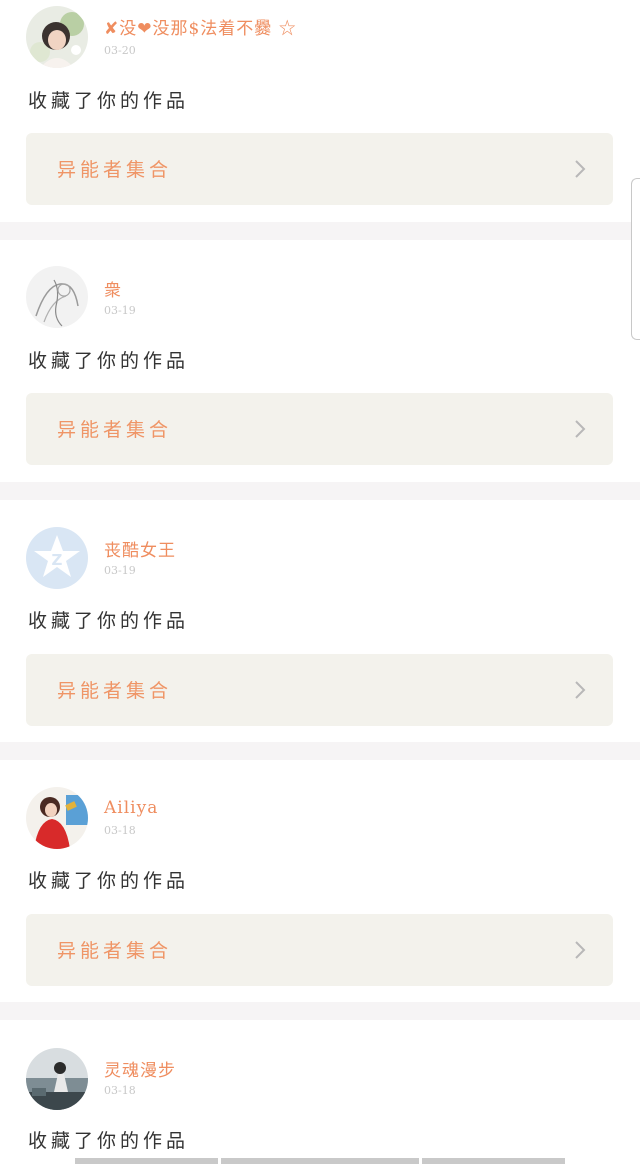 Image resolution: width=640 pixels, height=1164 pixels. Describe the element at coordinates (120, 50) in the screenshot. I see `timestamp: 03-20` at that location.